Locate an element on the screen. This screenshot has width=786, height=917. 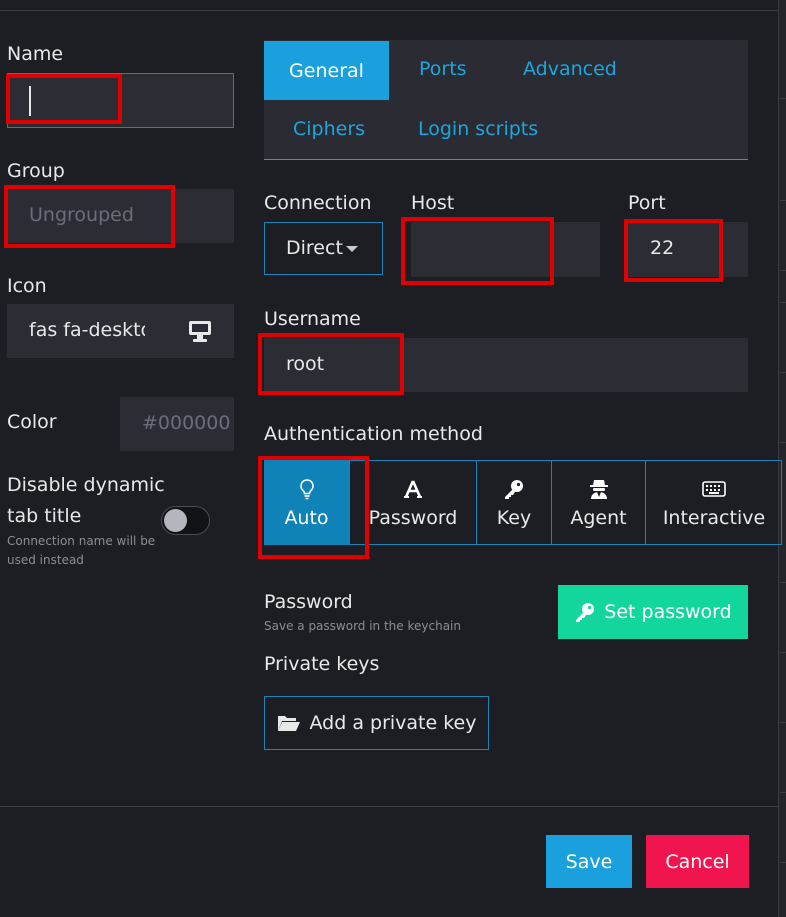
add-private-key-button: Add a private key is located at coordinates (376, 723).